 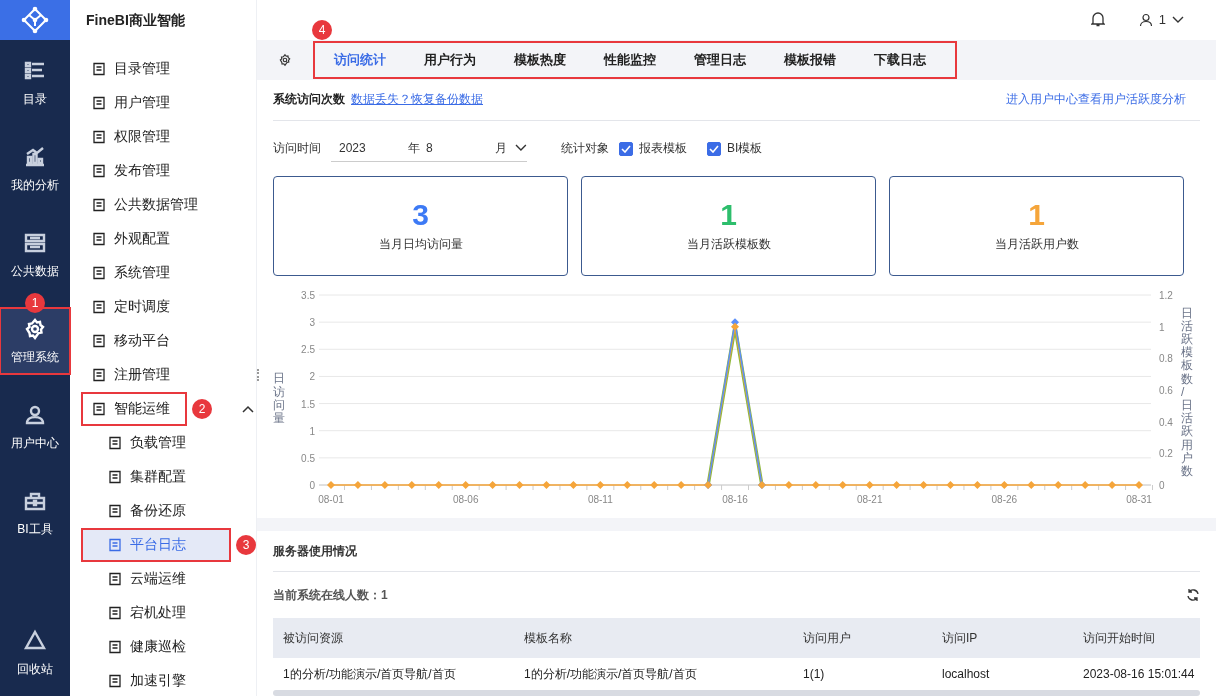 What do you see at coordinates (330, 595) in the screenshot?
I see `online-count-label: 当前系统在线人数：1` at bounding box center [330, 595].